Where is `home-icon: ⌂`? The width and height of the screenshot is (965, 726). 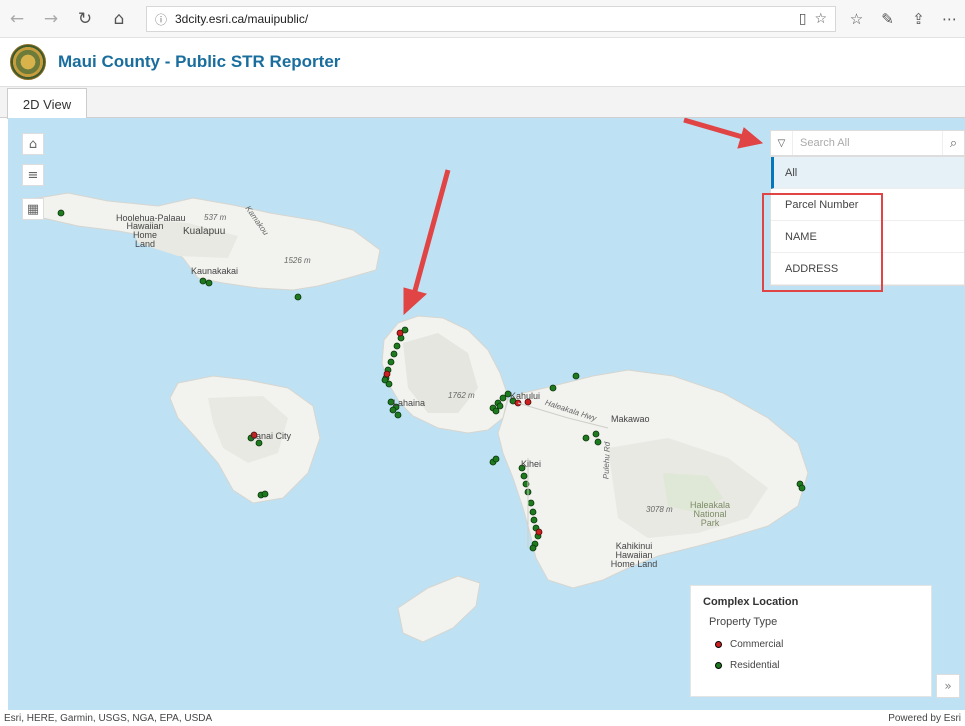 home-icon: ⌂ is located at coordinates (119, 19).